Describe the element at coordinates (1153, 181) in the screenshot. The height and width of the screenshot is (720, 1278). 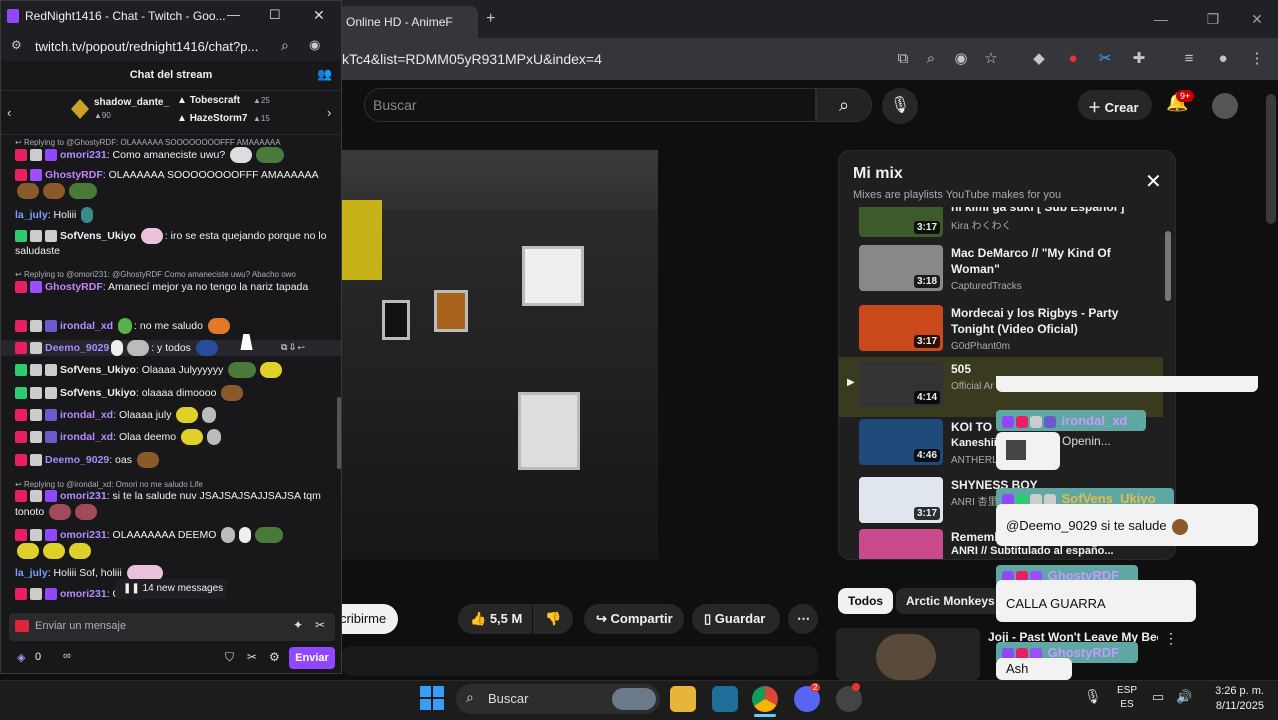
I see `close-icon: ✕` at that location.